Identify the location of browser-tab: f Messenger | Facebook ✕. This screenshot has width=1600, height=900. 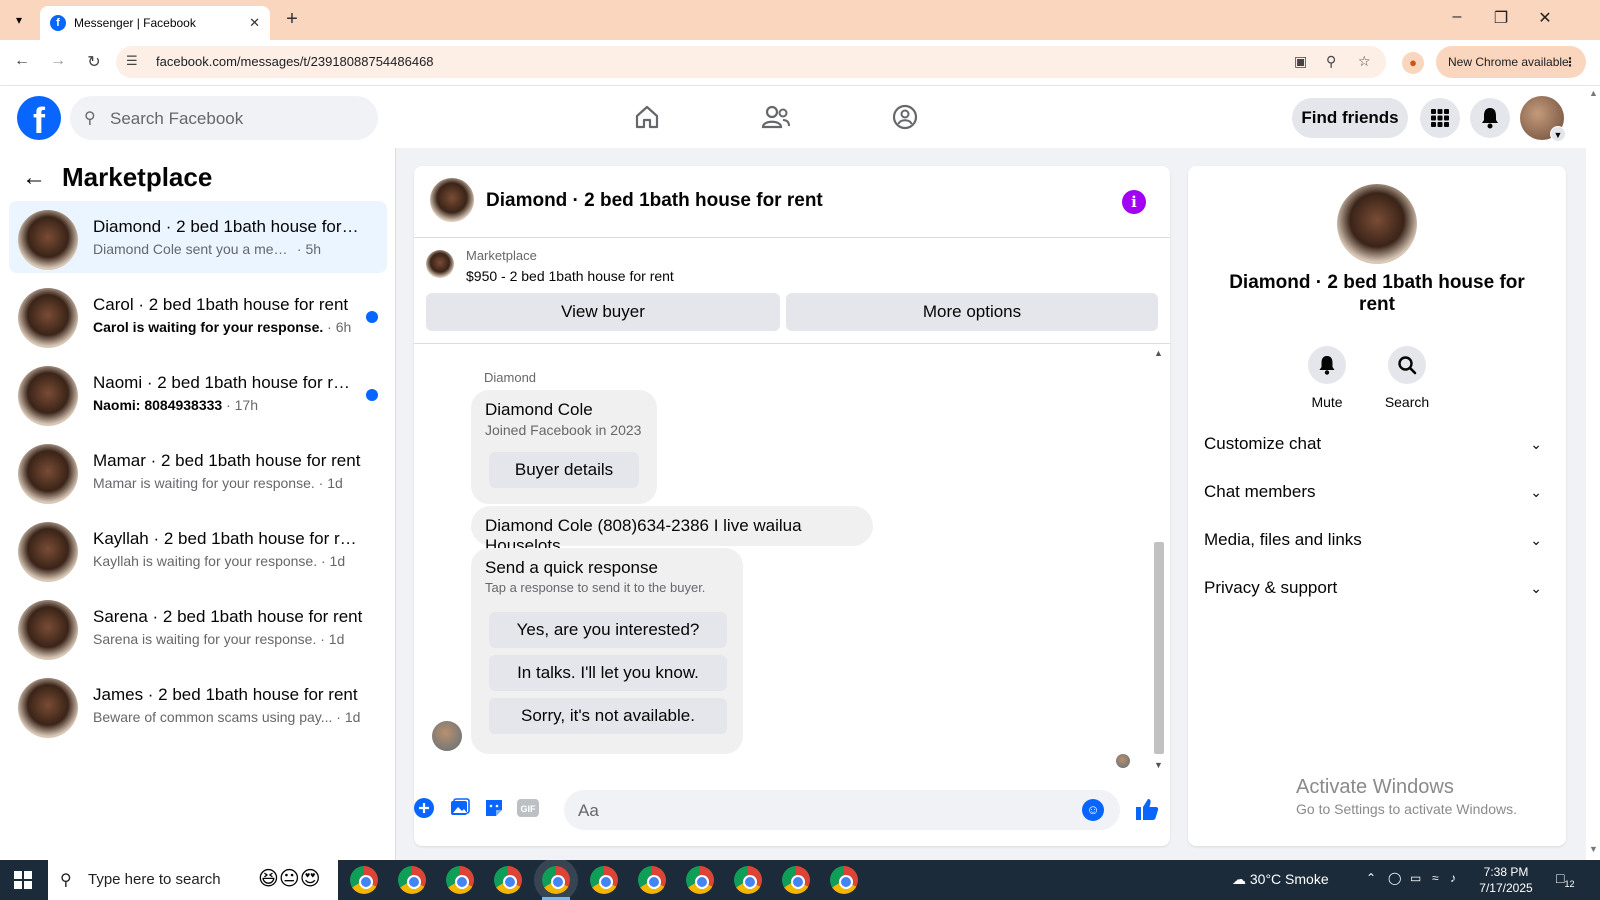
(155, 23).